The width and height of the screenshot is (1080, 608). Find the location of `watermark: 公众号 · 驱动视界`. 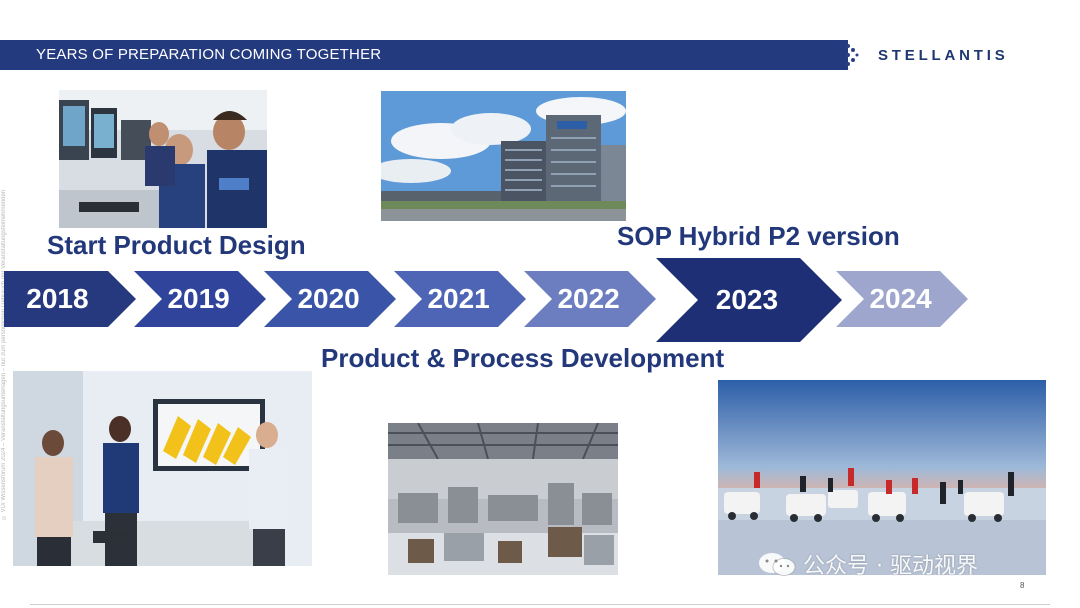

watermark: 公众号 · 驱动视界 is located at coordinates (867, 564).